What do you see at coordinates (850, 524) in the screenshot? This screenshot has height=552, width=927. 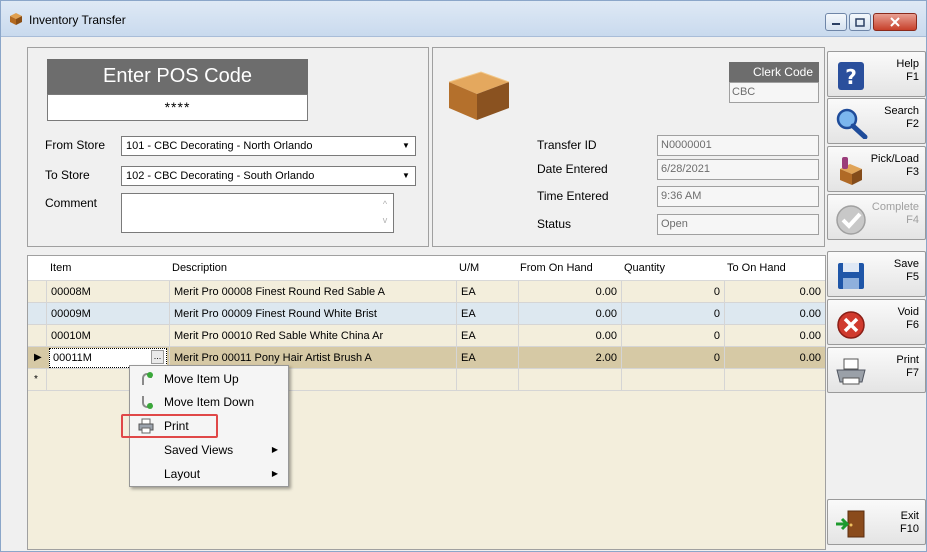 I see `exit-door-icon` at bounding box center [850, 524].